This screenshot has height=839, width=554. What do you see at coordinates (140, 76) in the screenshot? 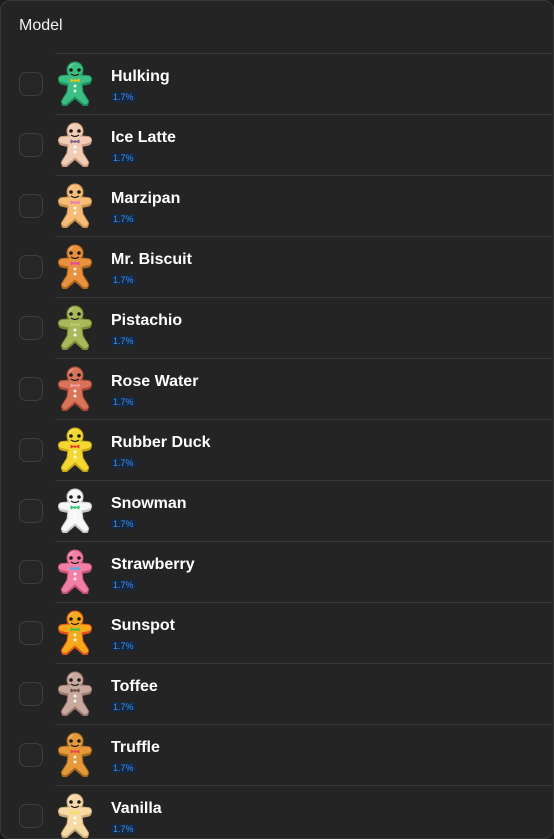
I see `model-name: Hulking` at bounding box center [140, 76].